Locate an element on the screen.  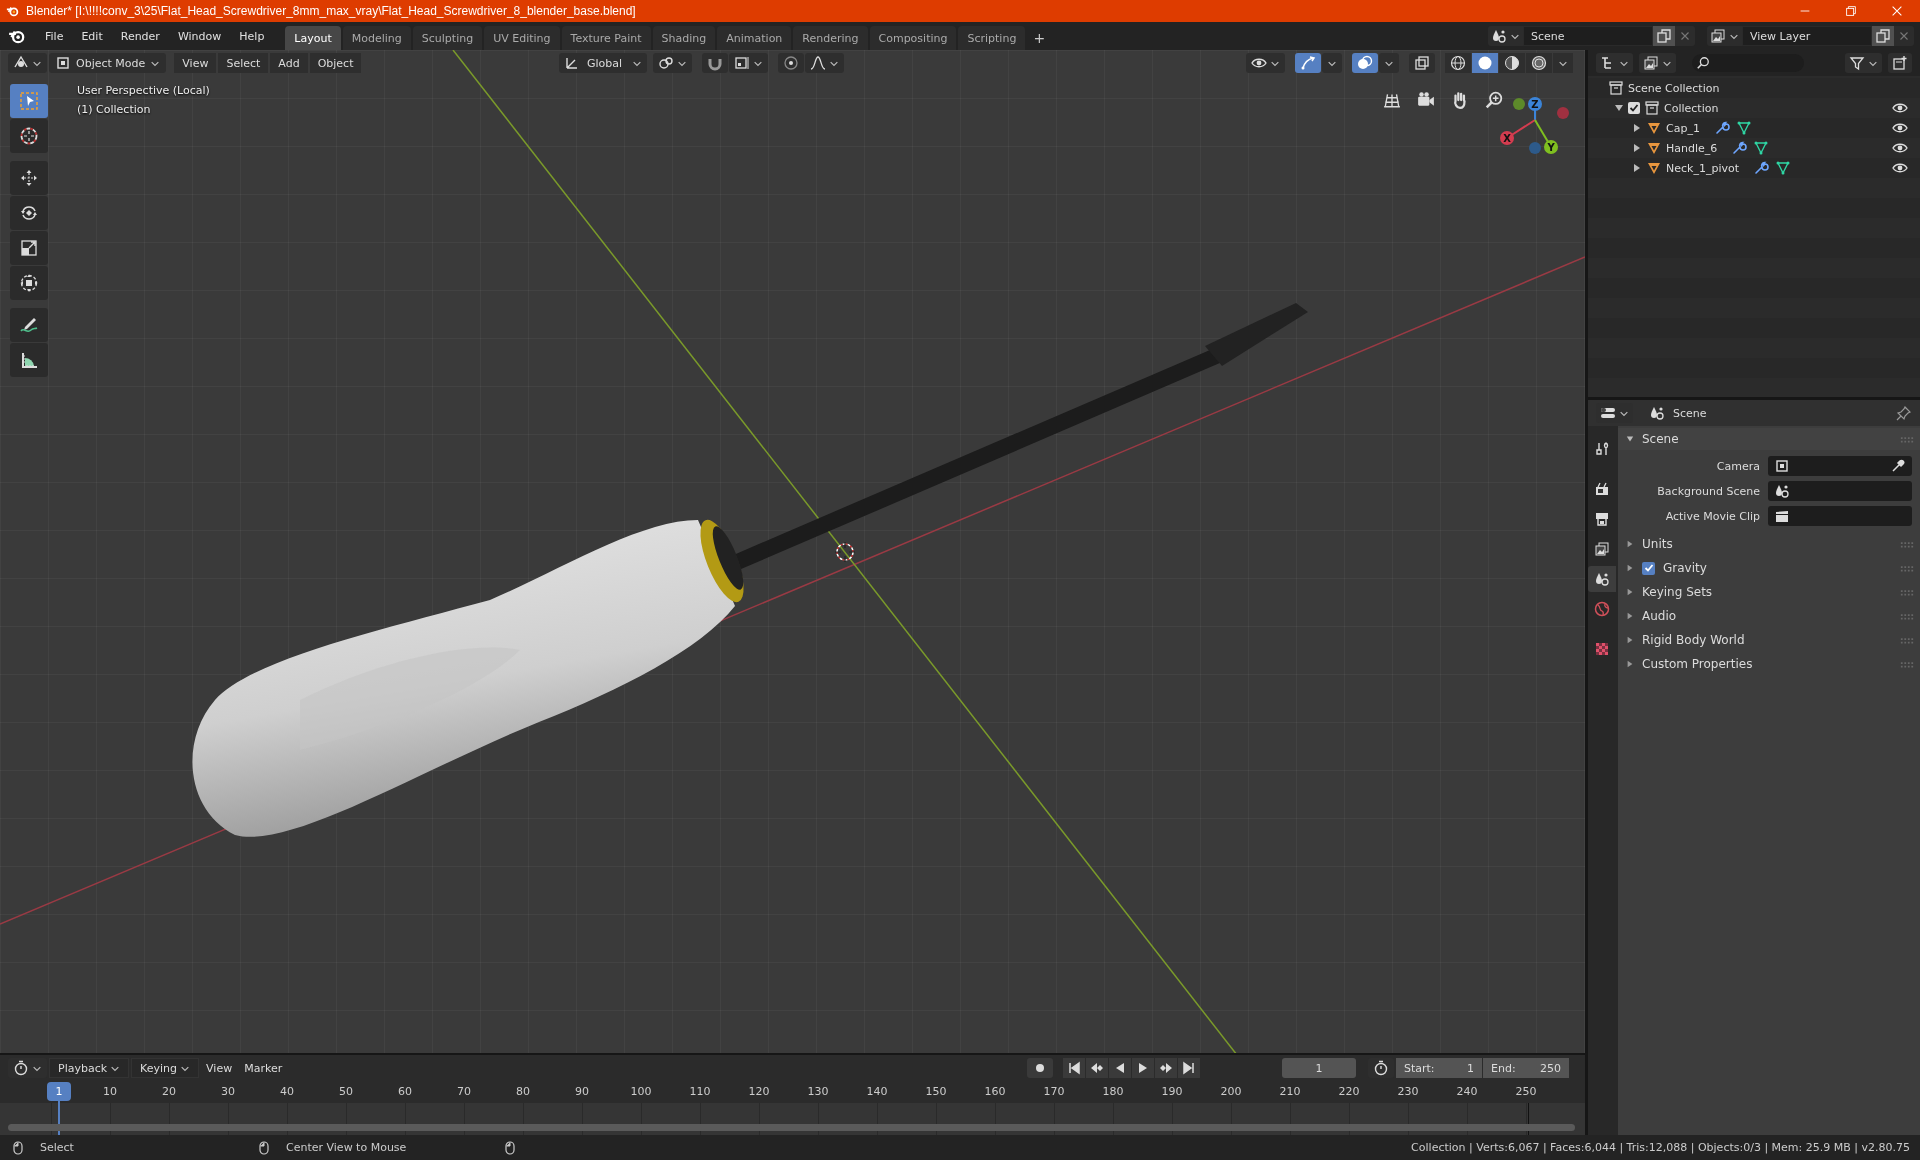
display-mode-button is located at coordinates (1657, 63).